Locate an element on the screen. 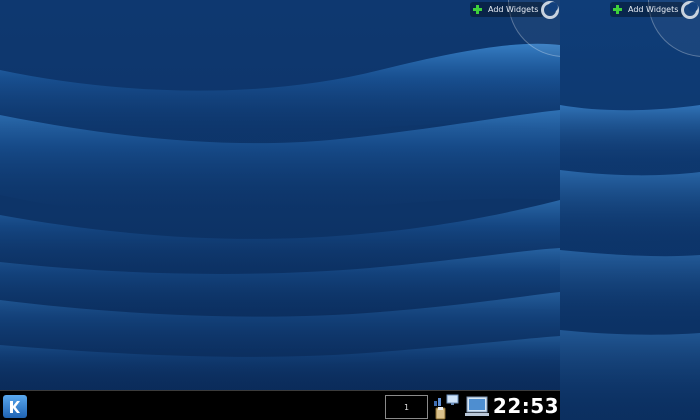 The image size is (700, 420). clipboard-icon is located at coordinates (440, 413).